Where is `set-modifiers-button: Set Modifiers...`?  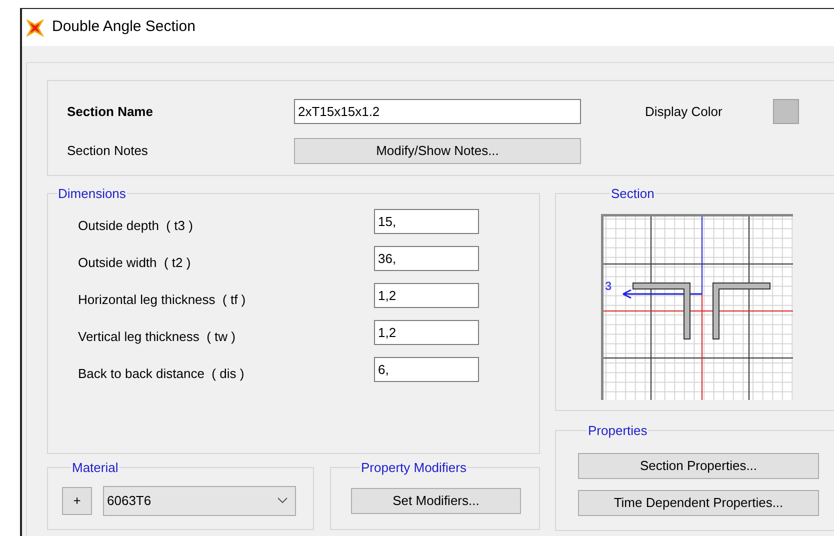
set-modifiers-button: Set Modifiers... is located at coordinates (436, 501).